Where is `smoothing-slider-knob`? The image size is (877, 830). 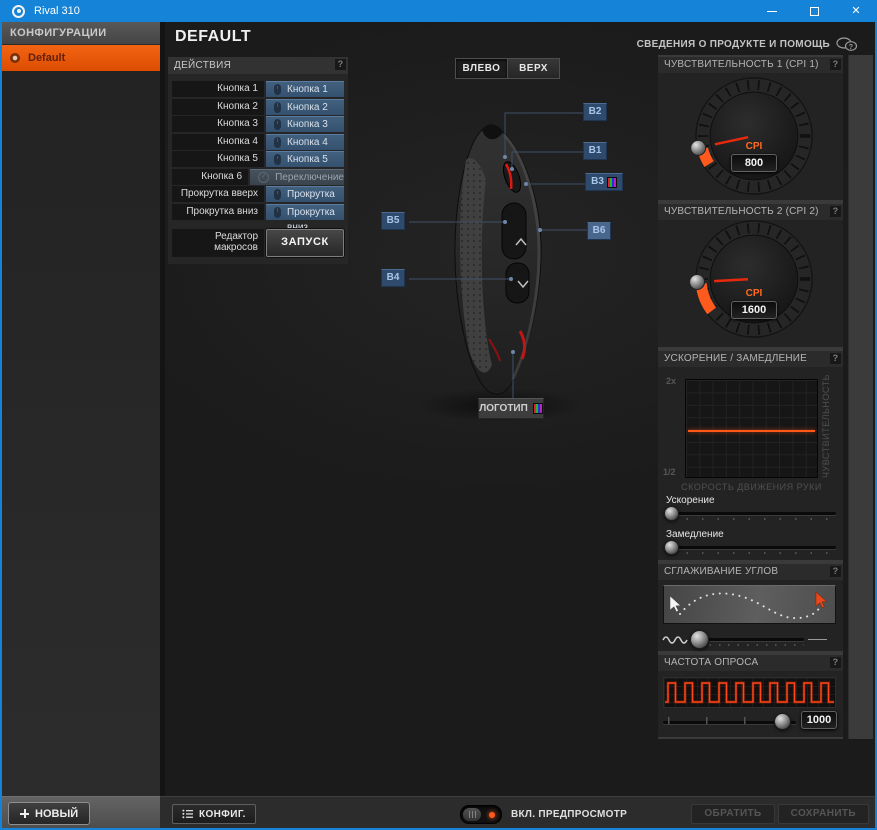
smoothing-slider-knob is located at coordinates (699, 639).